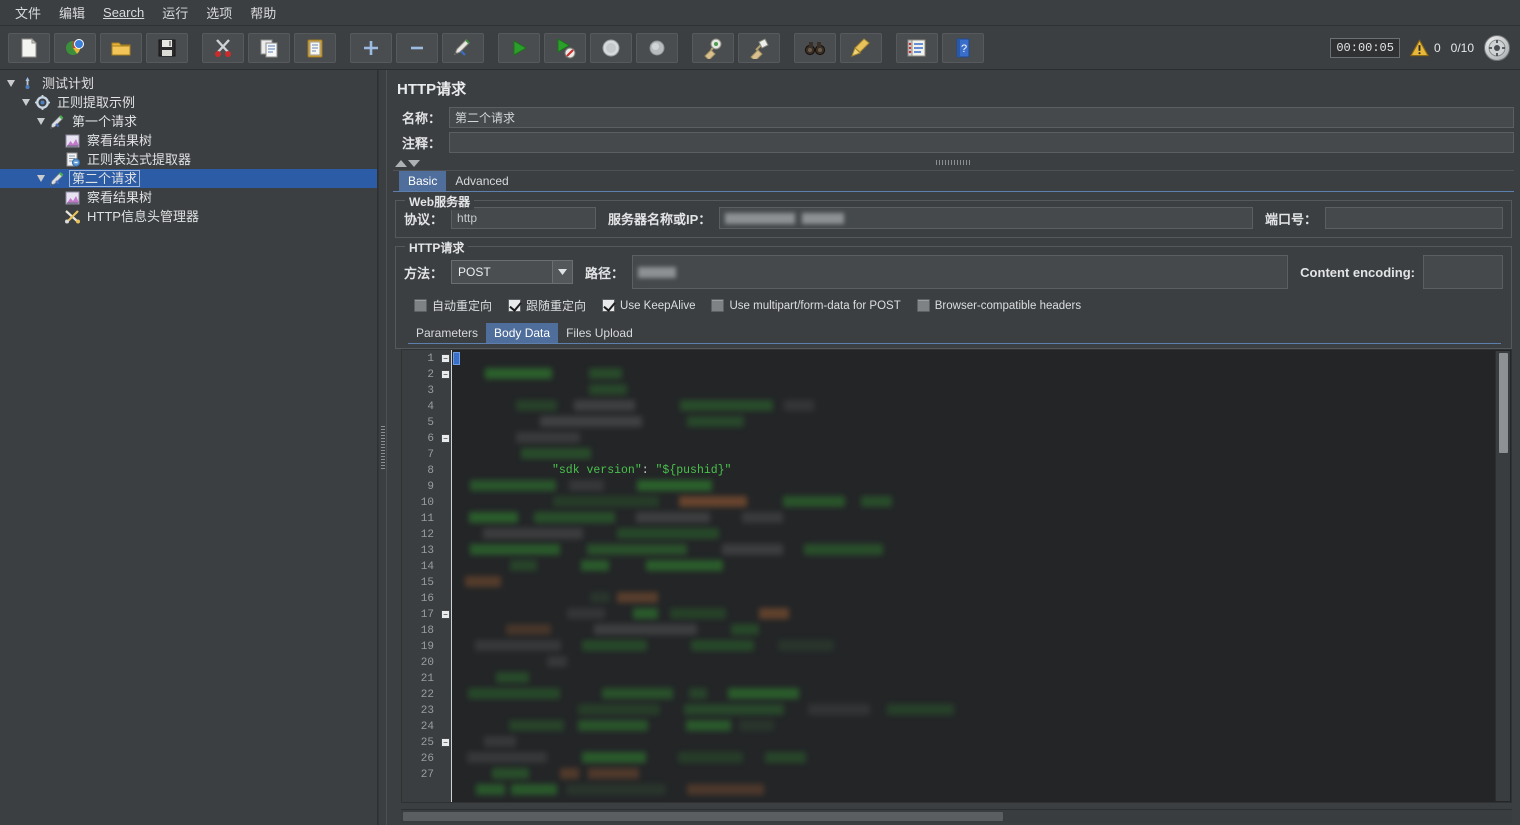  Describe the element at coordinates (371, 47) in the screenshot. I see `expand-all-button` at that location.